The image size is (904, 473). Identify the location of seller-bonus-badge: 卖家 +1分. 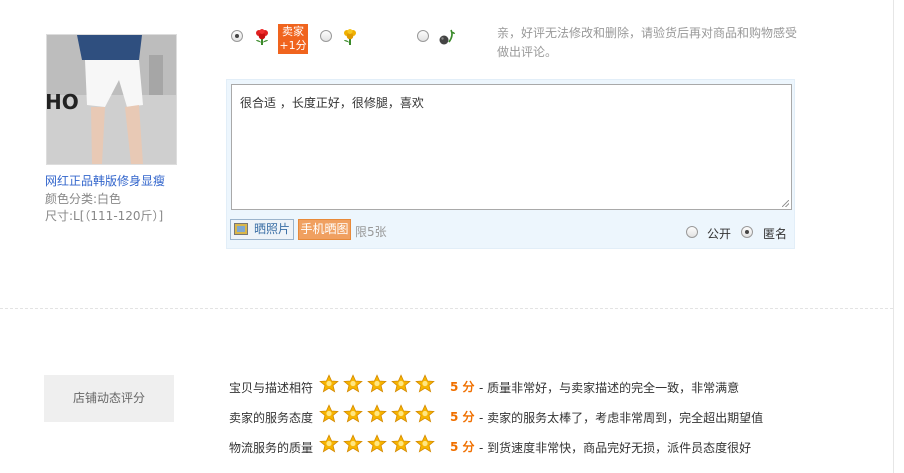
(293, 39).